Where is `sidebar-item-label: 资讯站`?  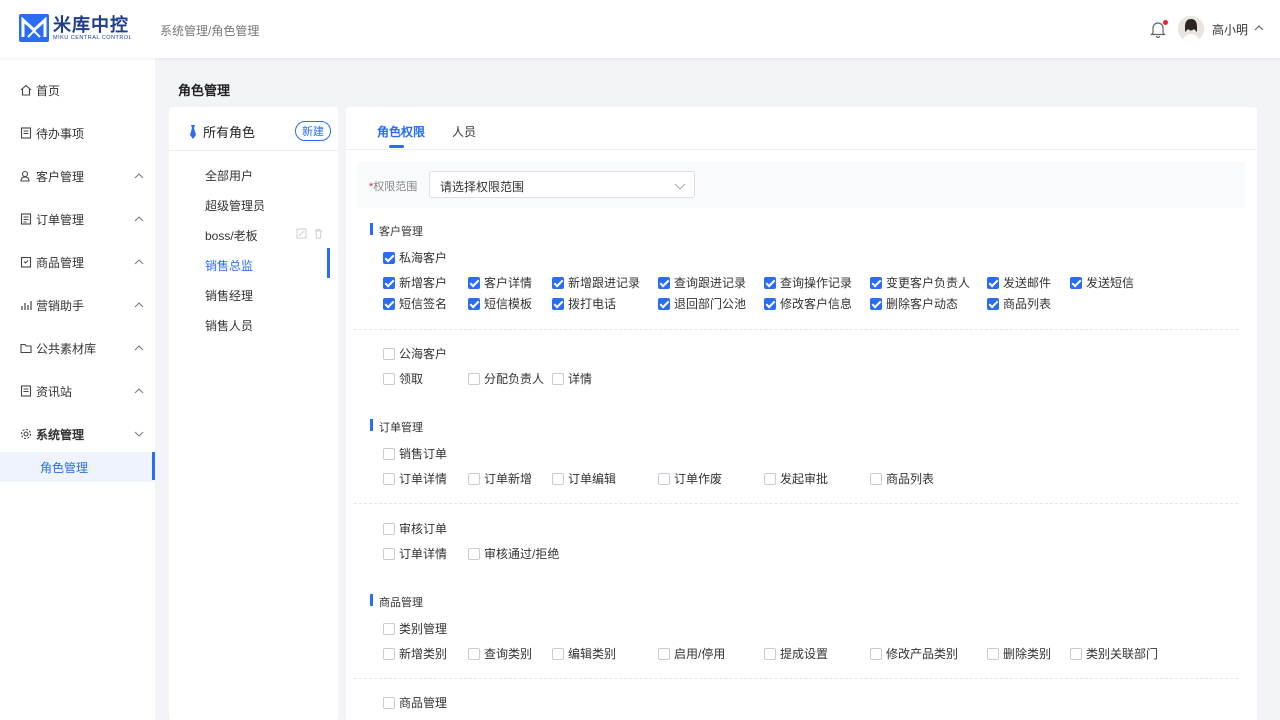
sidebar-item-label: 资讯站 is located at coordinates (54, 391).